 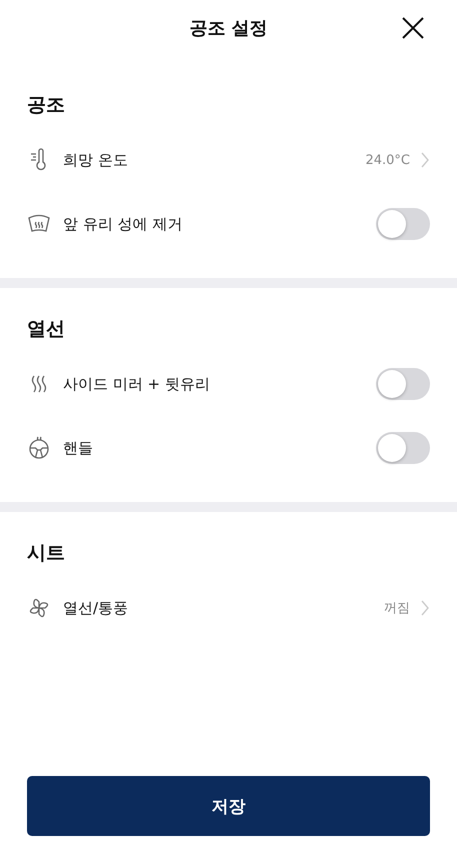 What do you see at coordinates (96, 608) in the screenshot?
I see `setting-label: 열선/통풍` at bounding box center [96, 608].